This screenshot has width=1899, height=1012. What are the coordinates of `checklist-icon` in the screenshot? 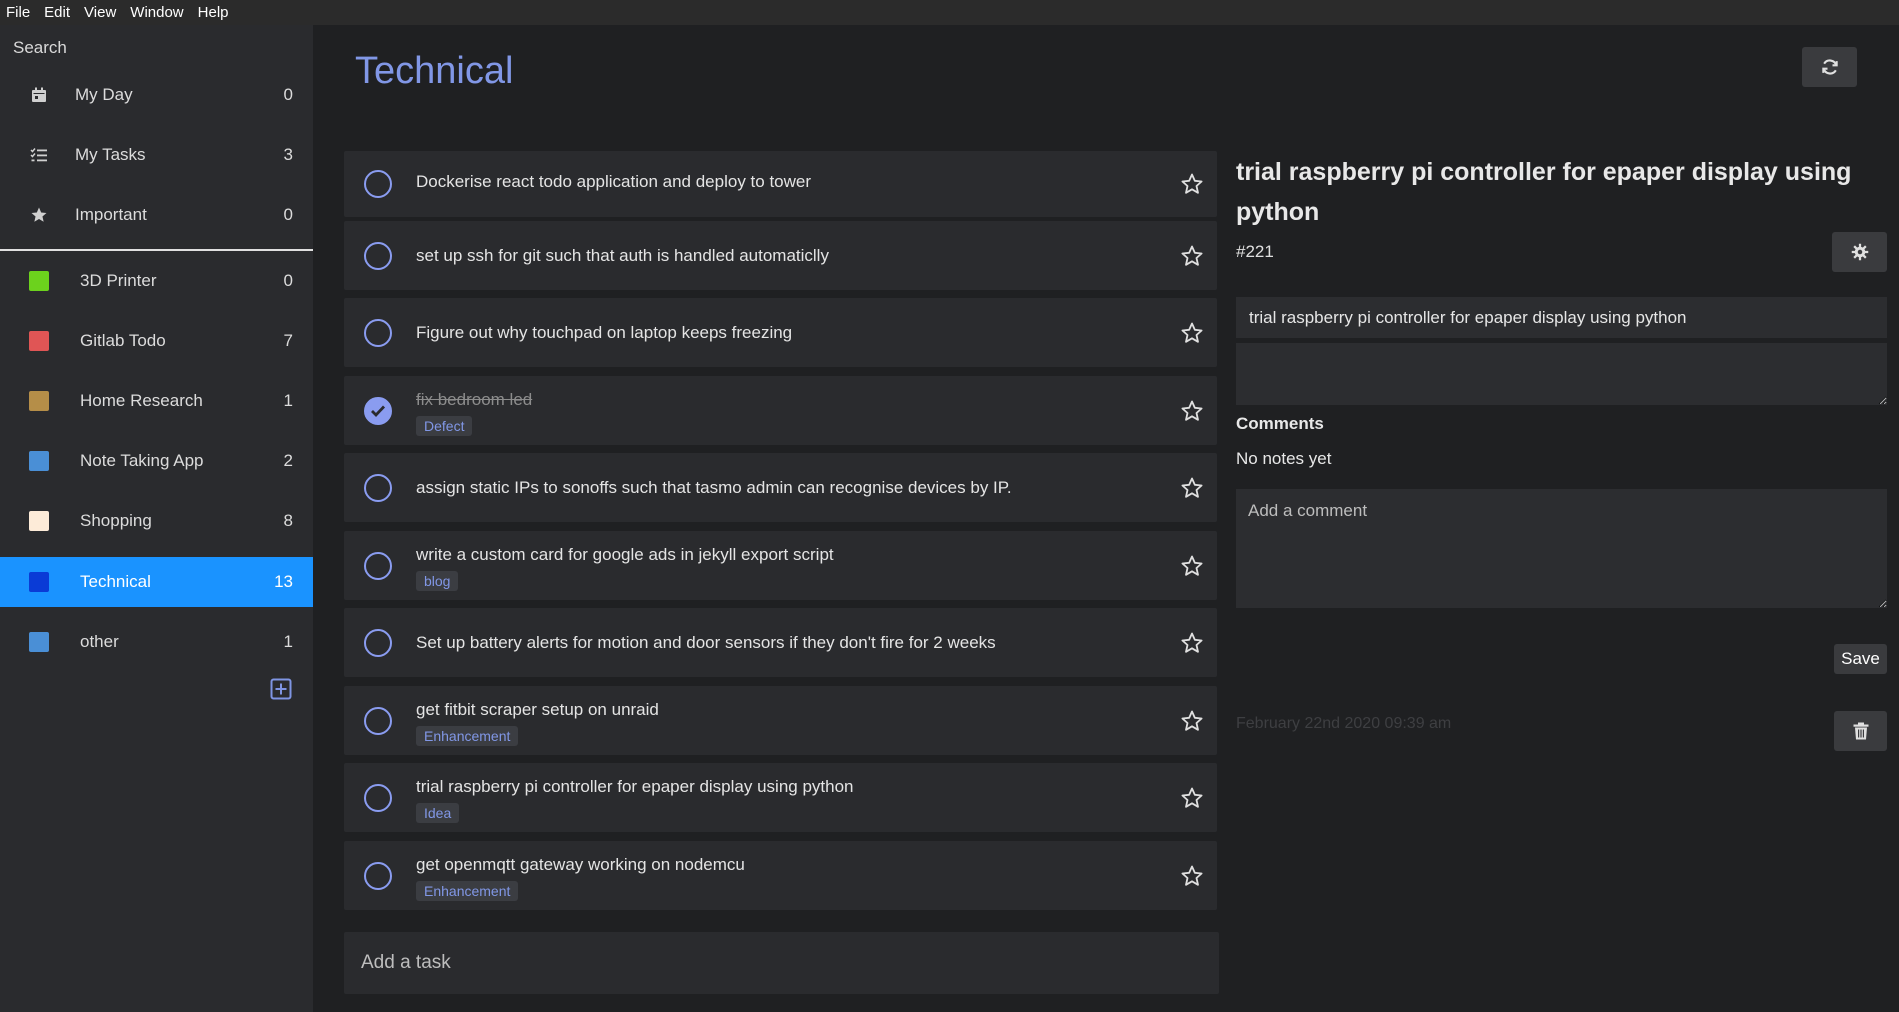 It's located at (39, 155).